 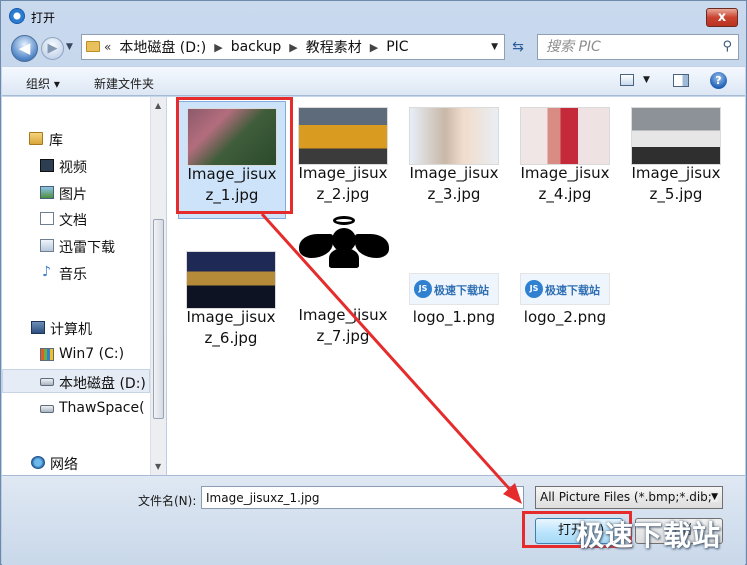 What do you see at coordinates (93, 46) in the screenshot?
I see `folder-icon` at bounding box center [93, 46].